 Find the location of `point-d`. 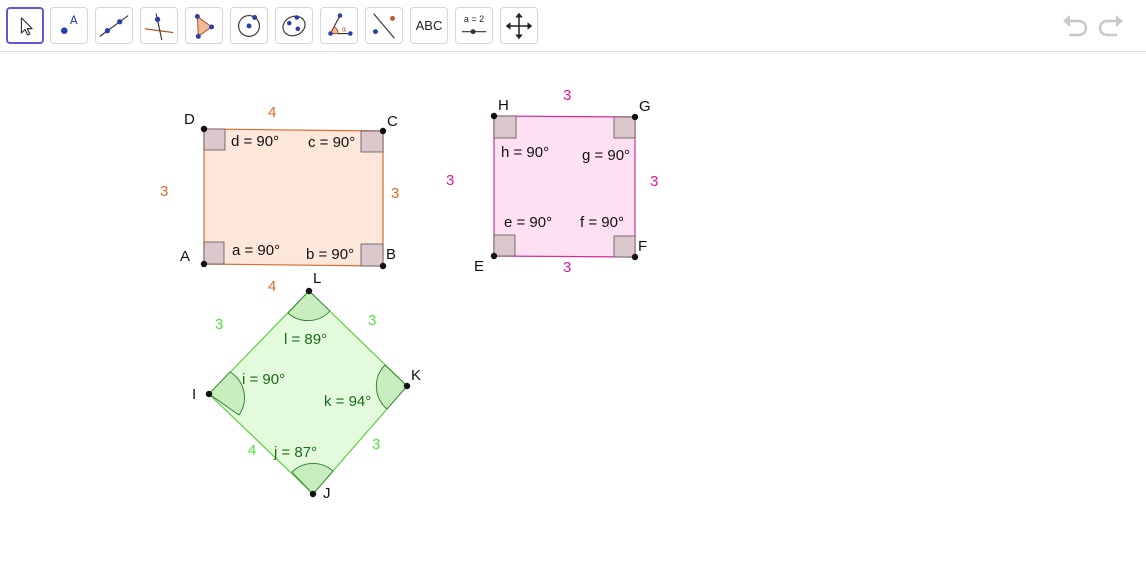

point-d is located at coordinates (204, 129).